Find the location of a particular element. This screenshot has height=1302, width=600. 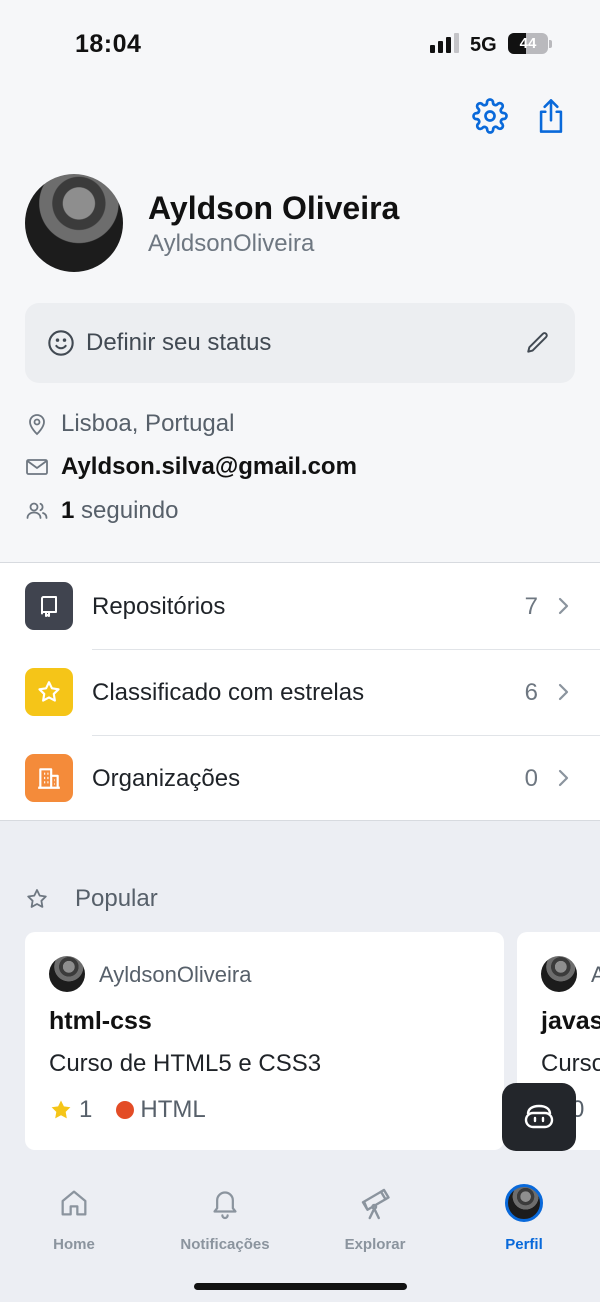

settings-button is located at coordinates (490, 116).